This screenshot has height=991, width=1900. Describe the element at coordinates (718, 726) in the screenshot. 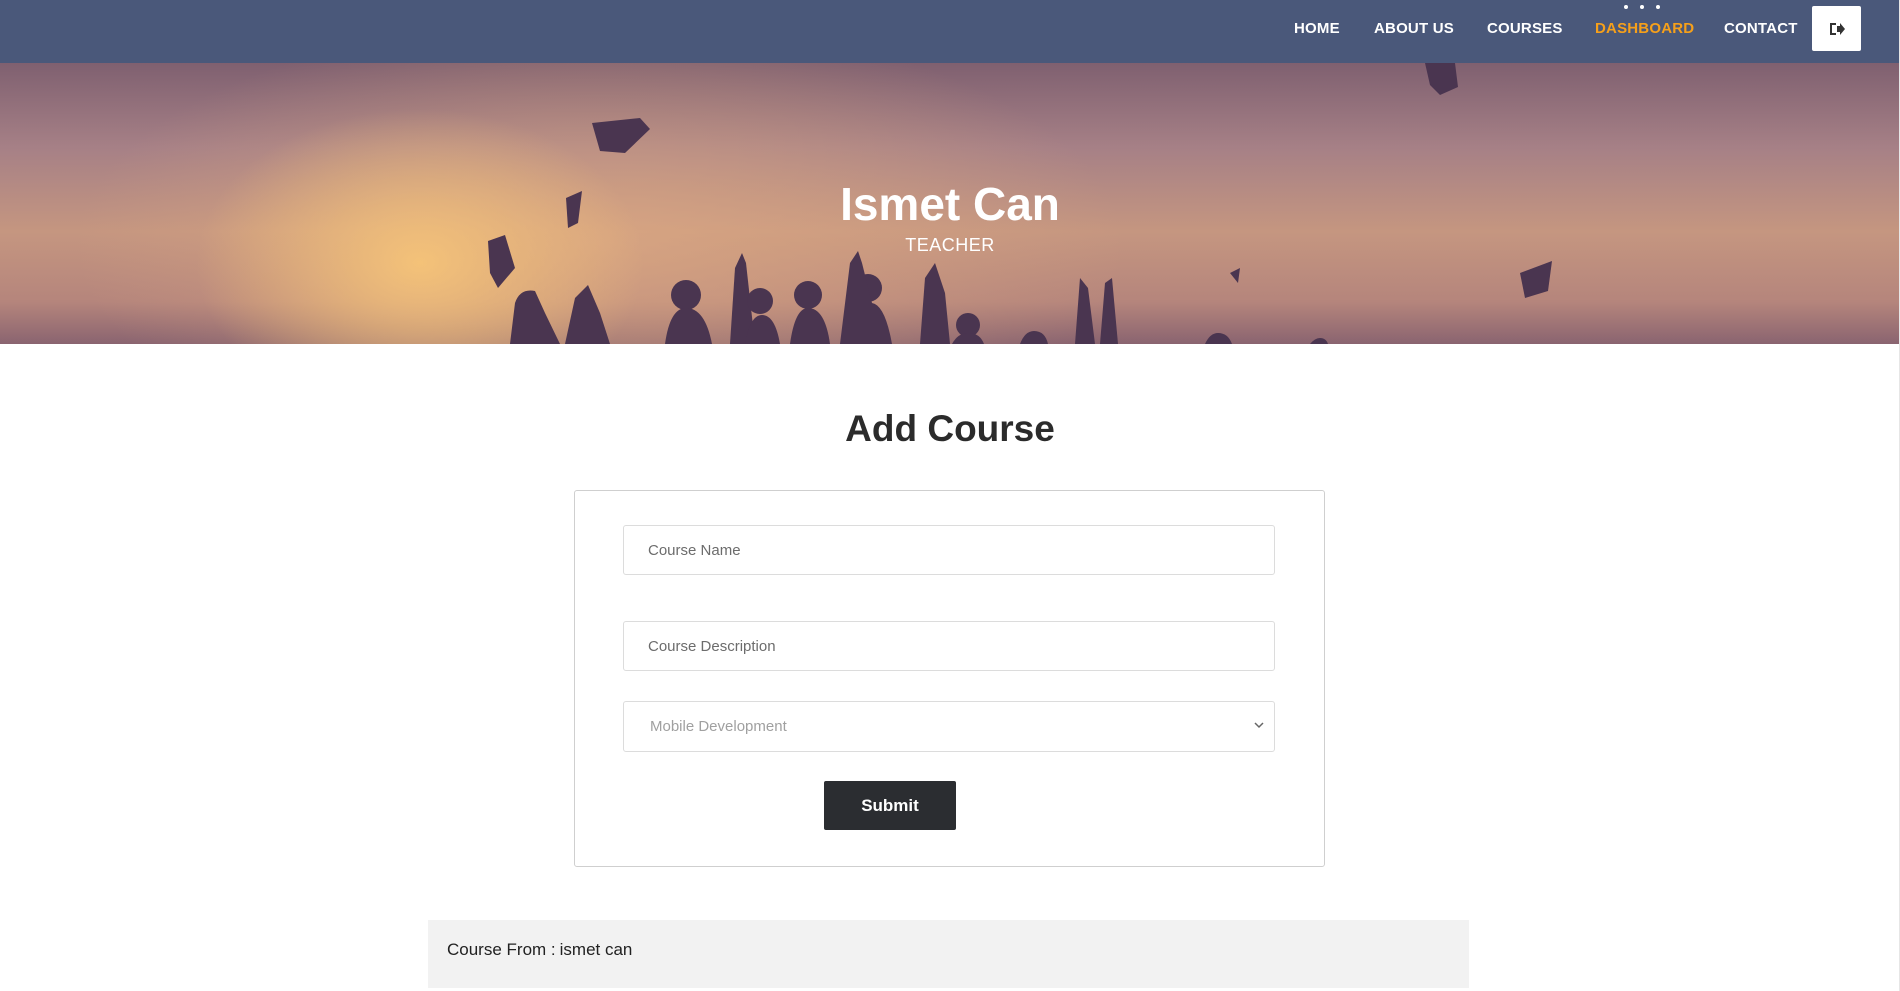

I see `category-selected-value: Mobile Development` at that location.